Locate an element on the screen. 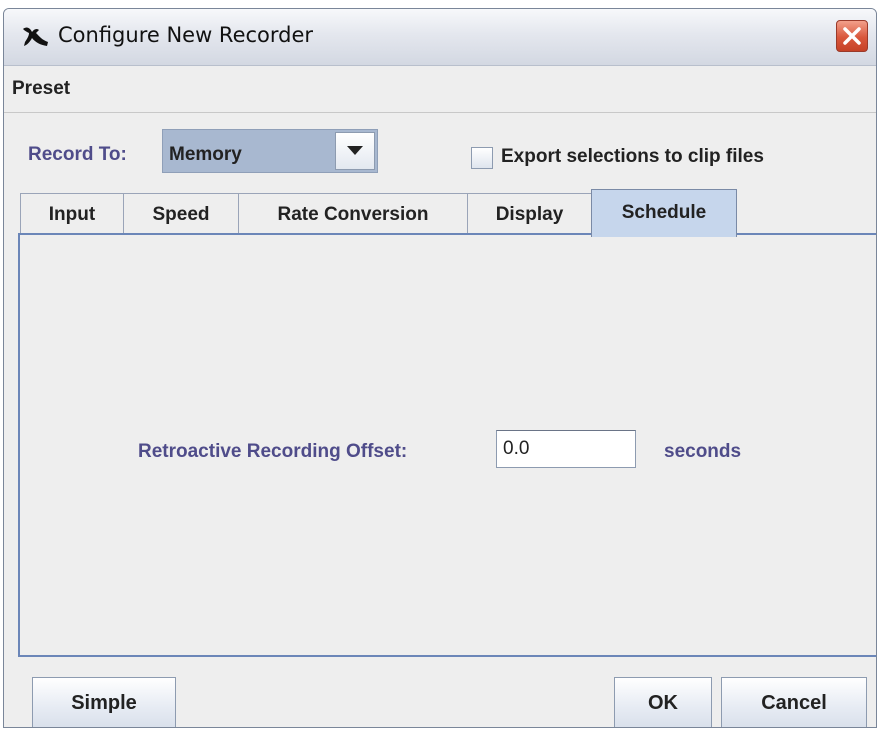 The image size is (880, 730). window-title: Configure New Recorder is located at coordinates (186, 35).